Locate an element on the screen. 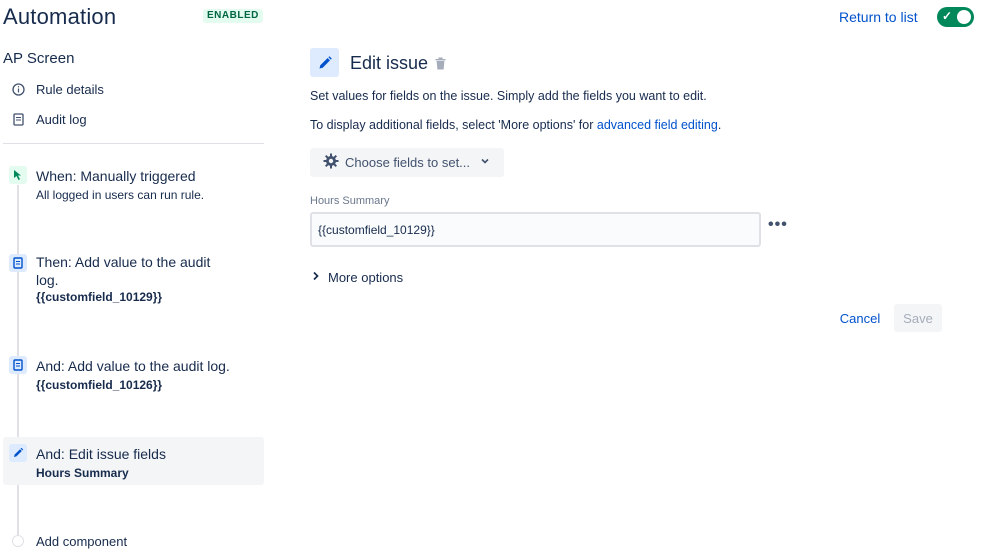 The height and width of the screenshot is (559, 999). step-title-continued: log. is located at coordinates (47, 280).